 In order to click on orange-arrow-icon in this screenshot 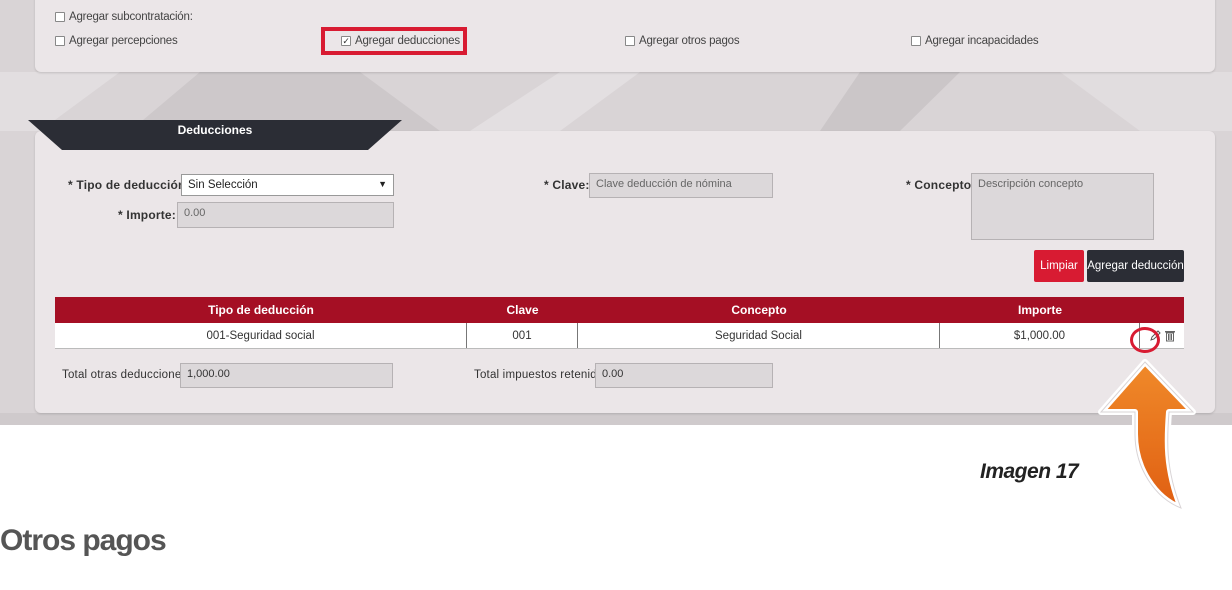, I will do `click(1147, 435)`.